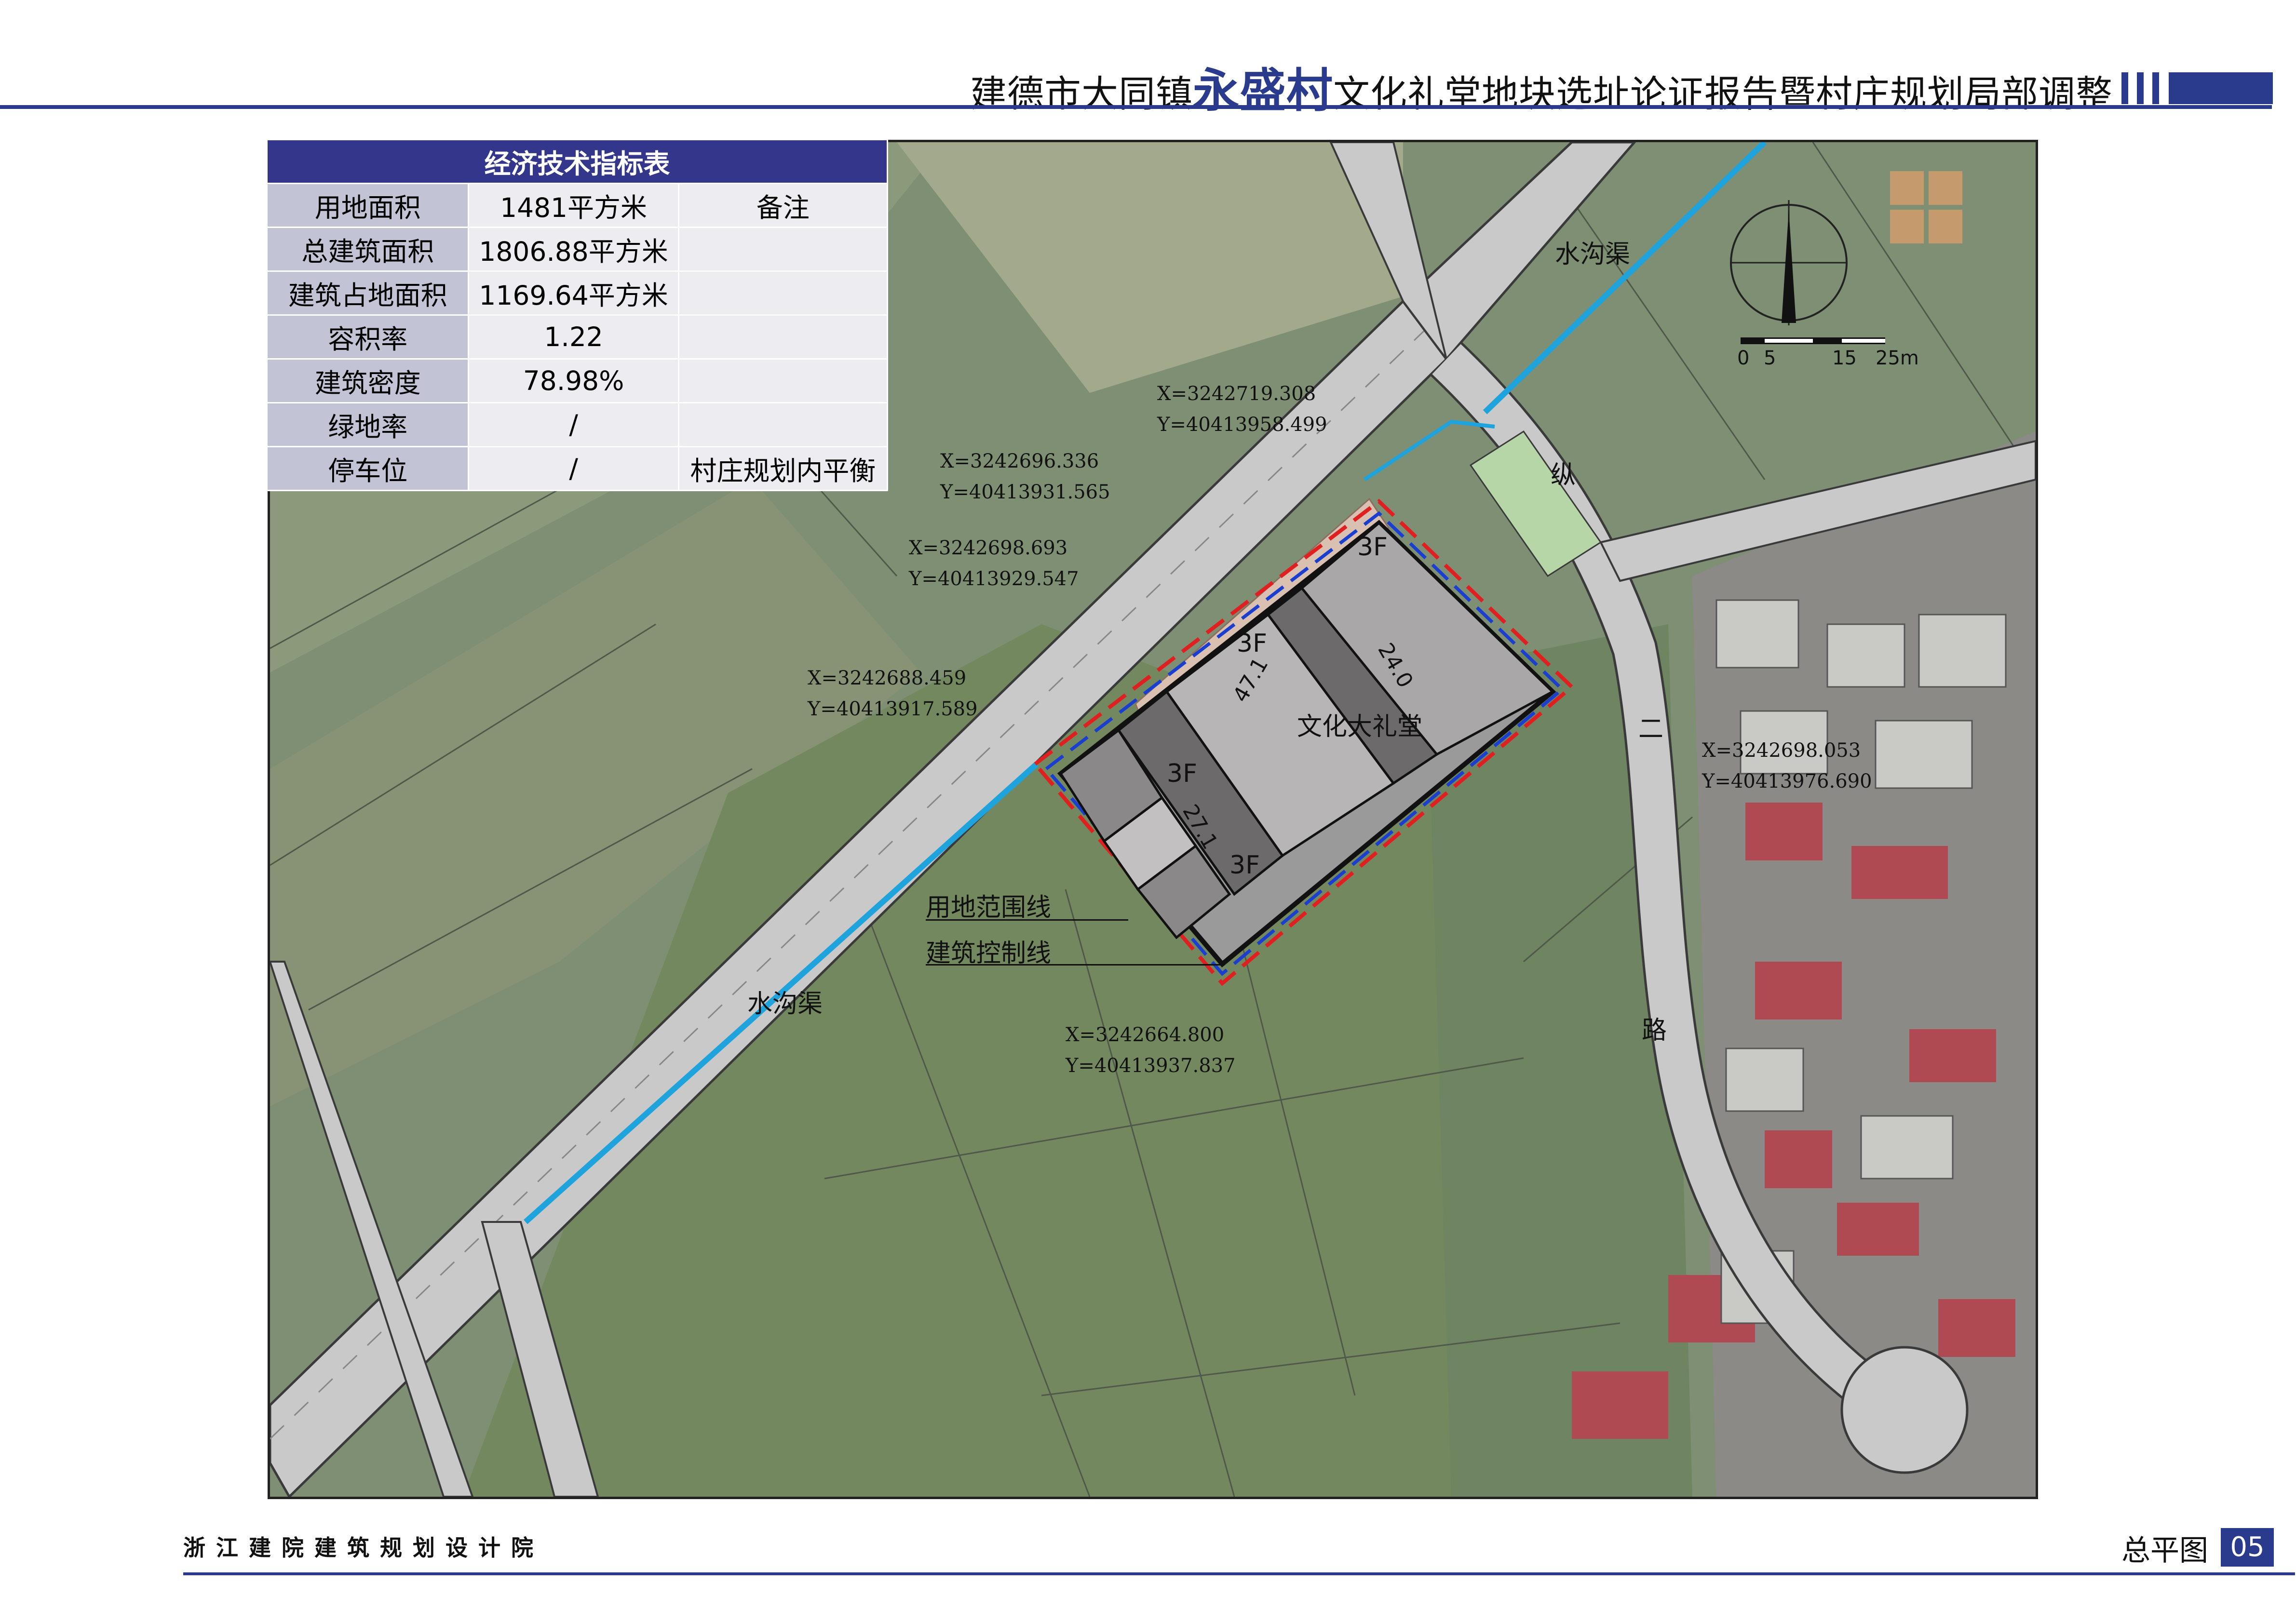 Image resolution: width=2296 pixels, height=1623 pixels. I want to click on footer-divider, so click(1239, 1573).